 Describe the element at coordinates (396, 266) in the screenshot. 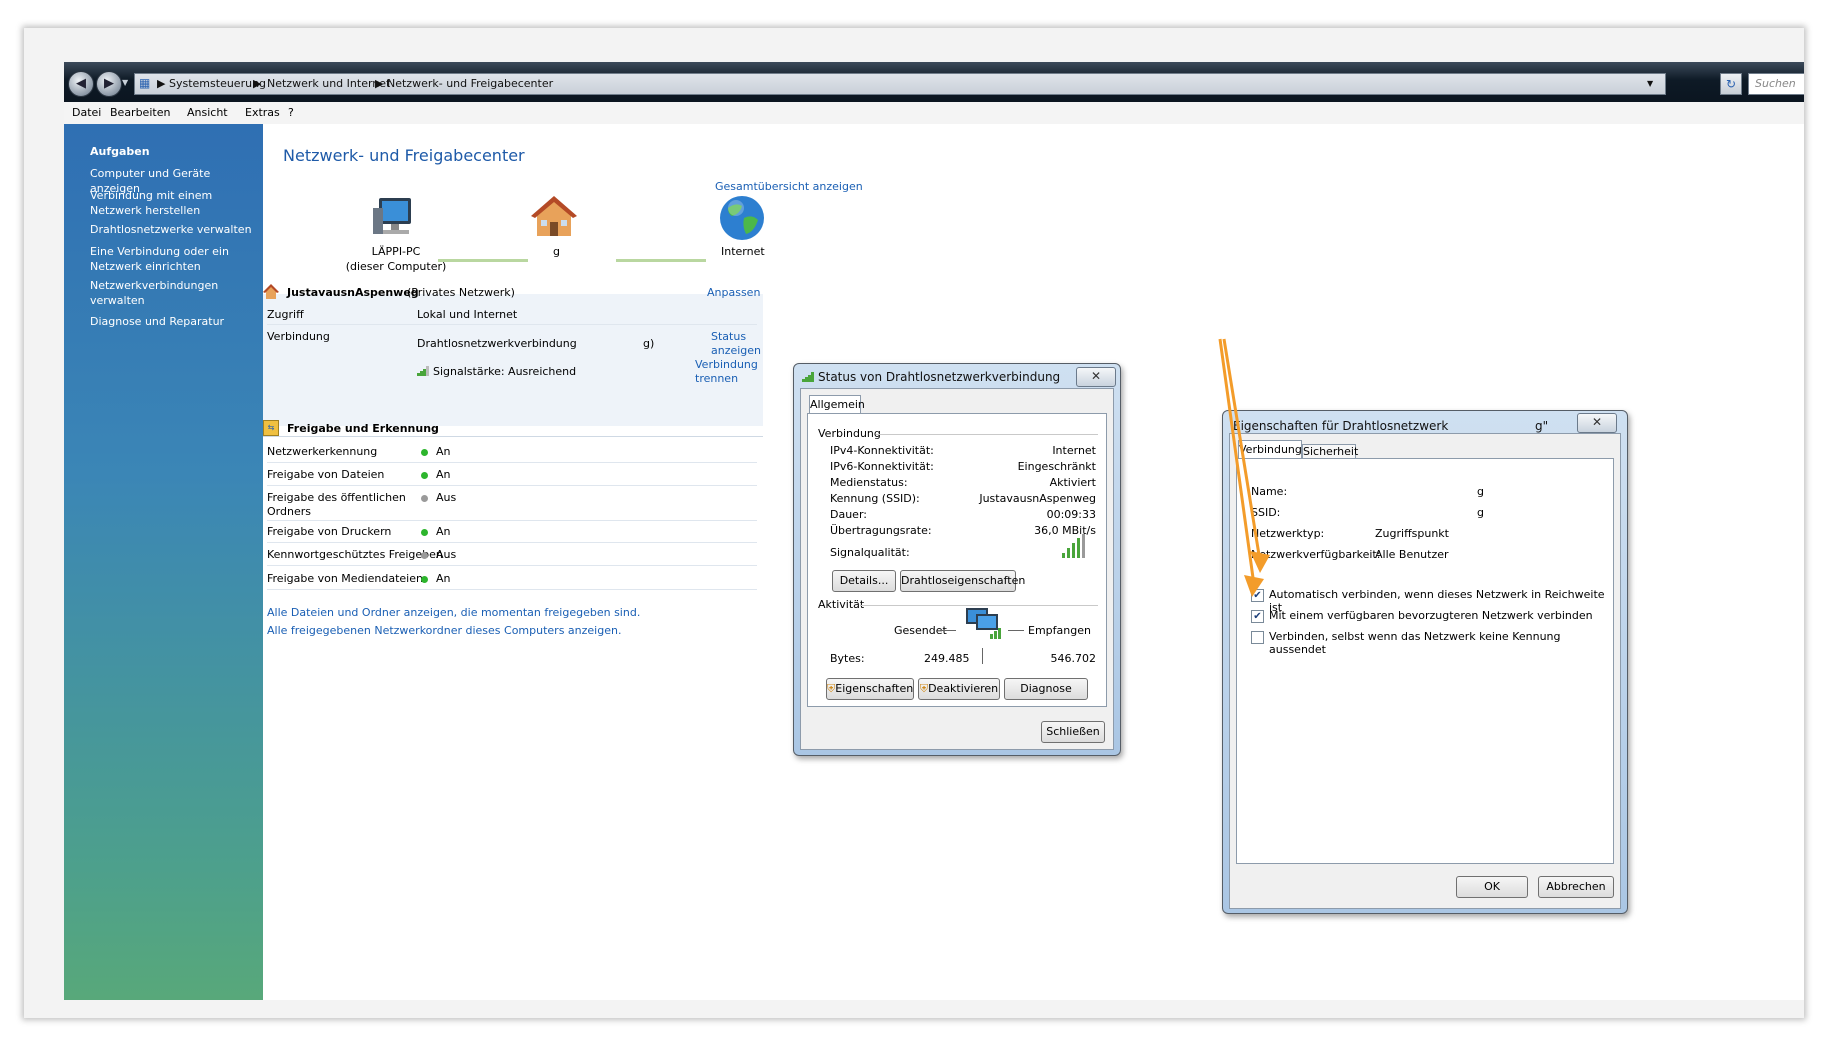

I see `computer-subtitle: (dieser Computer)` at that location.